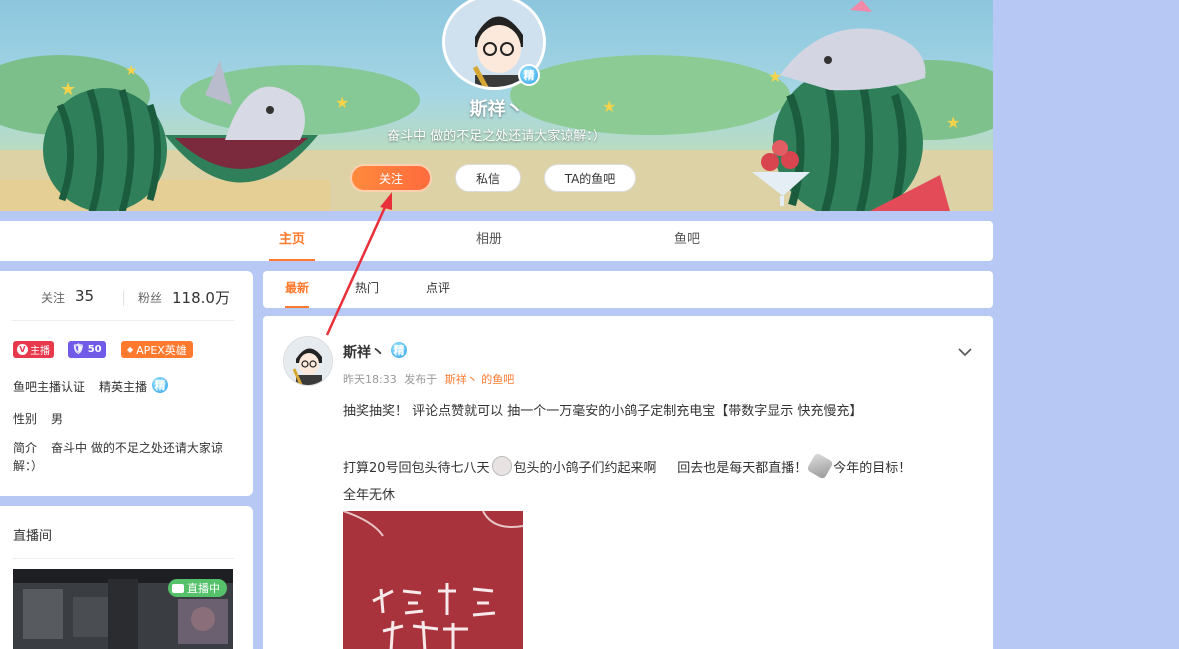 The width and height of the screenshot is (1179, 649). I want to click on following-label: 关注, so click(53, 298).